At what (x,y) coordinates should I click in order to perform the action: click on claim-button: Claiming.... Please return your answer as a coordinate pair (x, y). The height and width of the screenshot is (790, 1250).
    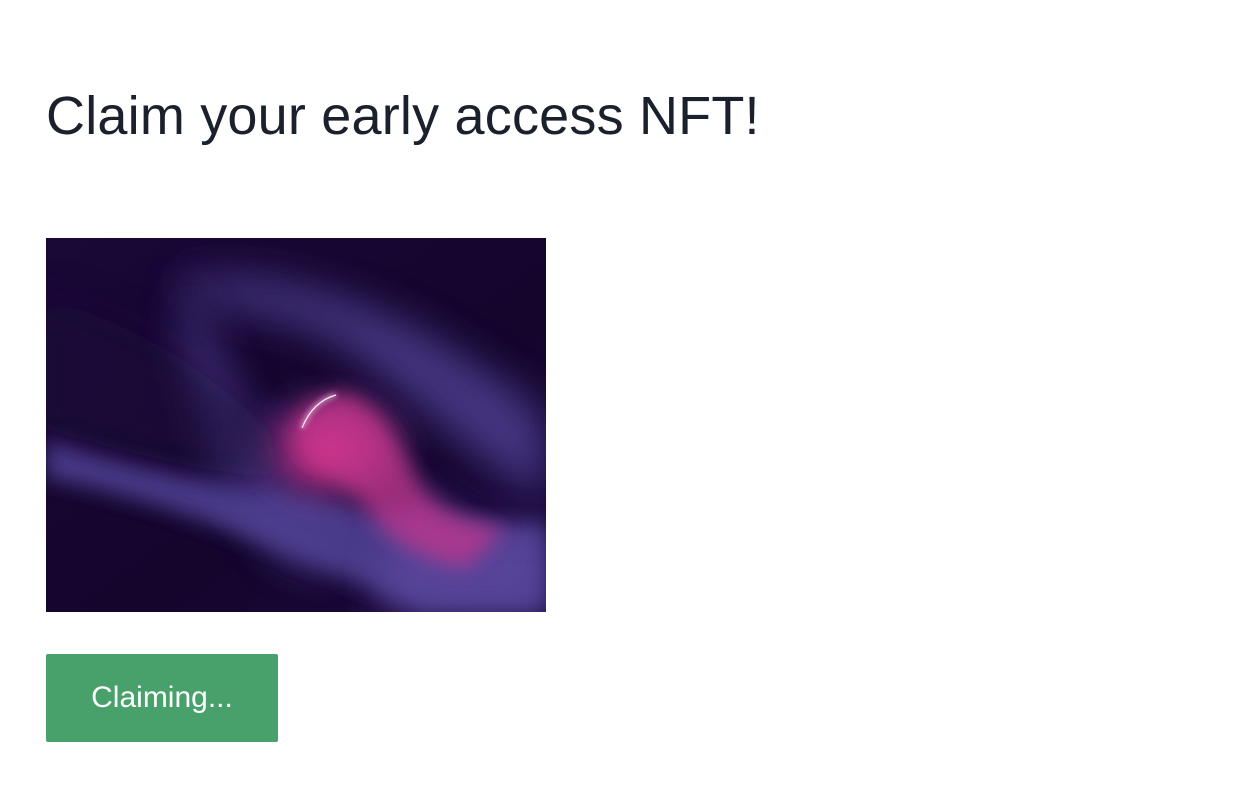
    Looking at the image, I should click on (162, 698).